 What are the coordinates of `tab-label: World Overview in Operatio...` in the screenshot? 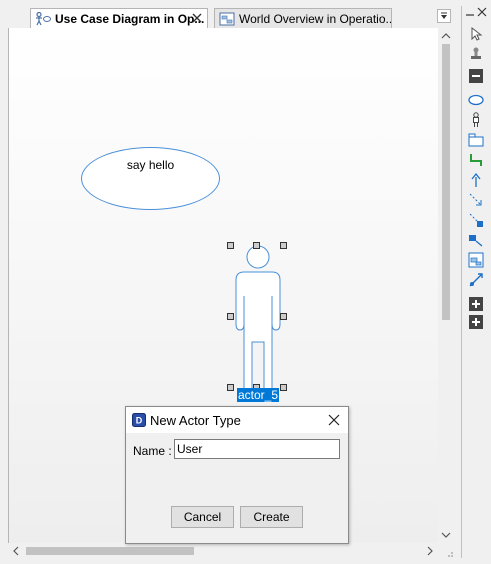 It's located at (315, 18).